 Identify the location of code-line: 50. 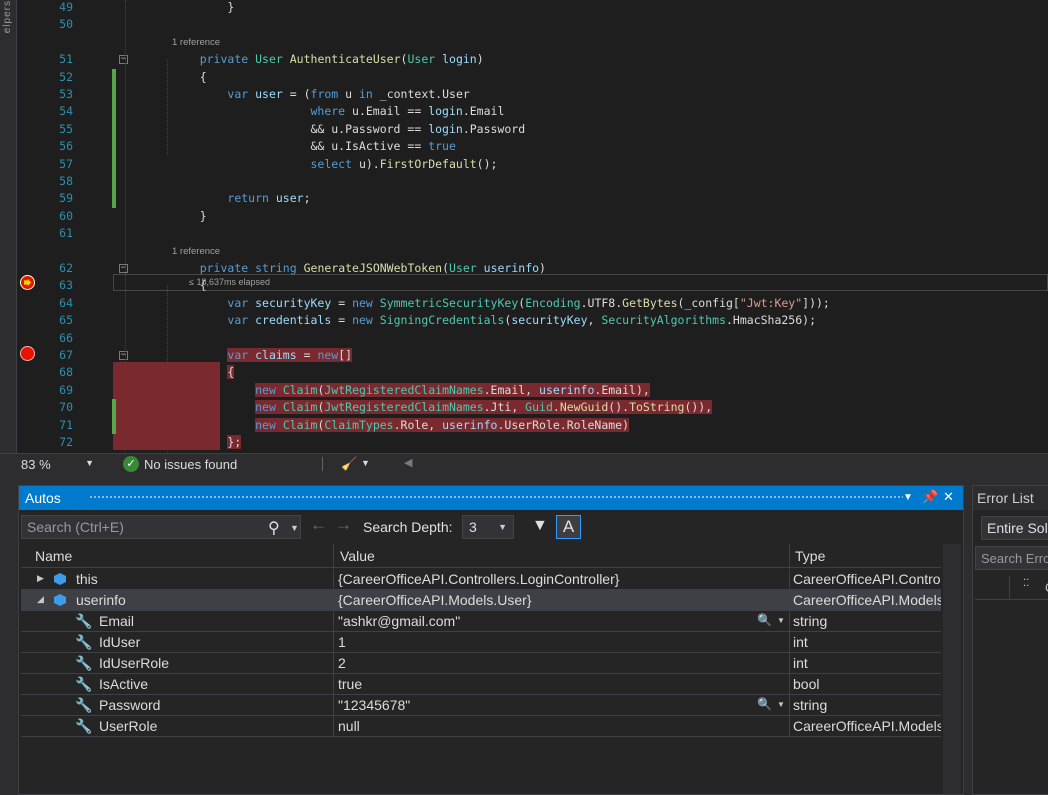
(532, 24).